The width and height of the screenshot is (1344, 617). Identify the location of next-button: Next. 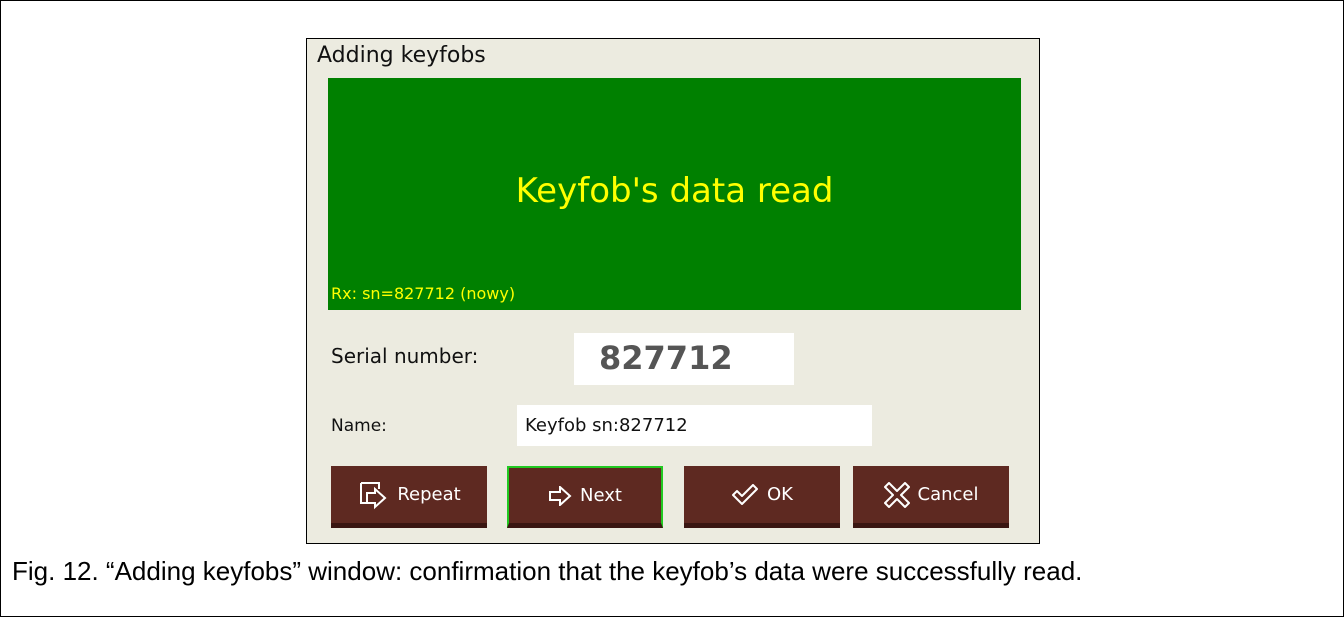
(585, 497).